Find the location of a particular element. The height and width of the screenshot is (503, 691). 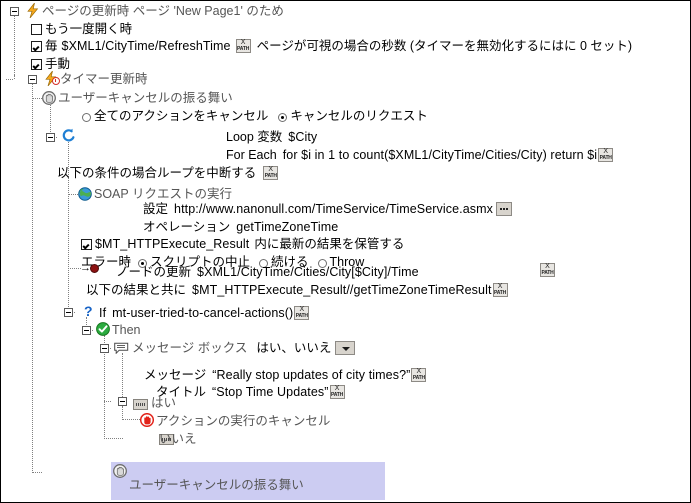

expander-if is located at coordinates (68, 312).